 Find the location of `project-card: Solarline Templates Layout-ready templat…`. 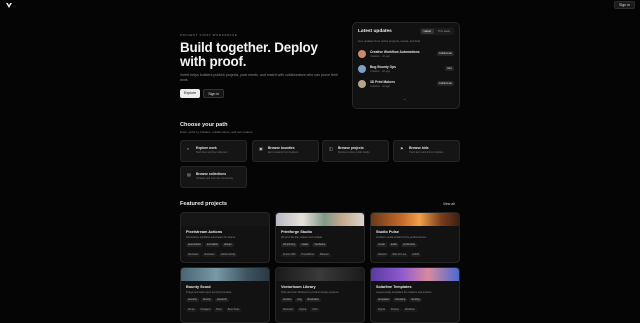

project-card: Solarline Templates Layout-ready templat… is located at coordinates (415, 295).